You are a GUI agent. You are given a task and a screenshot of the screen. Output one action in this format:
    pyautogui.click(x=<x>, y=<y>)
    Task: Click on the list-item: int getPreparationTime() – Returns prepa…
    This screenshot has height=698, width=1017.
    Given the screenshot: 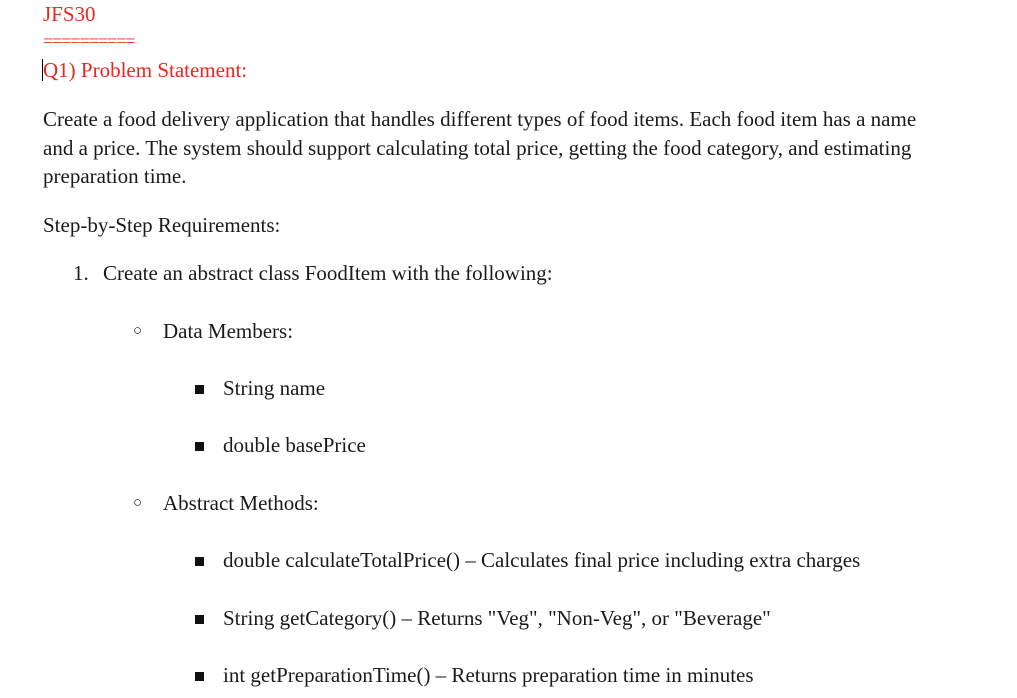 What is the action you would take?
    pyautogui.click(x=488, y=675)
    